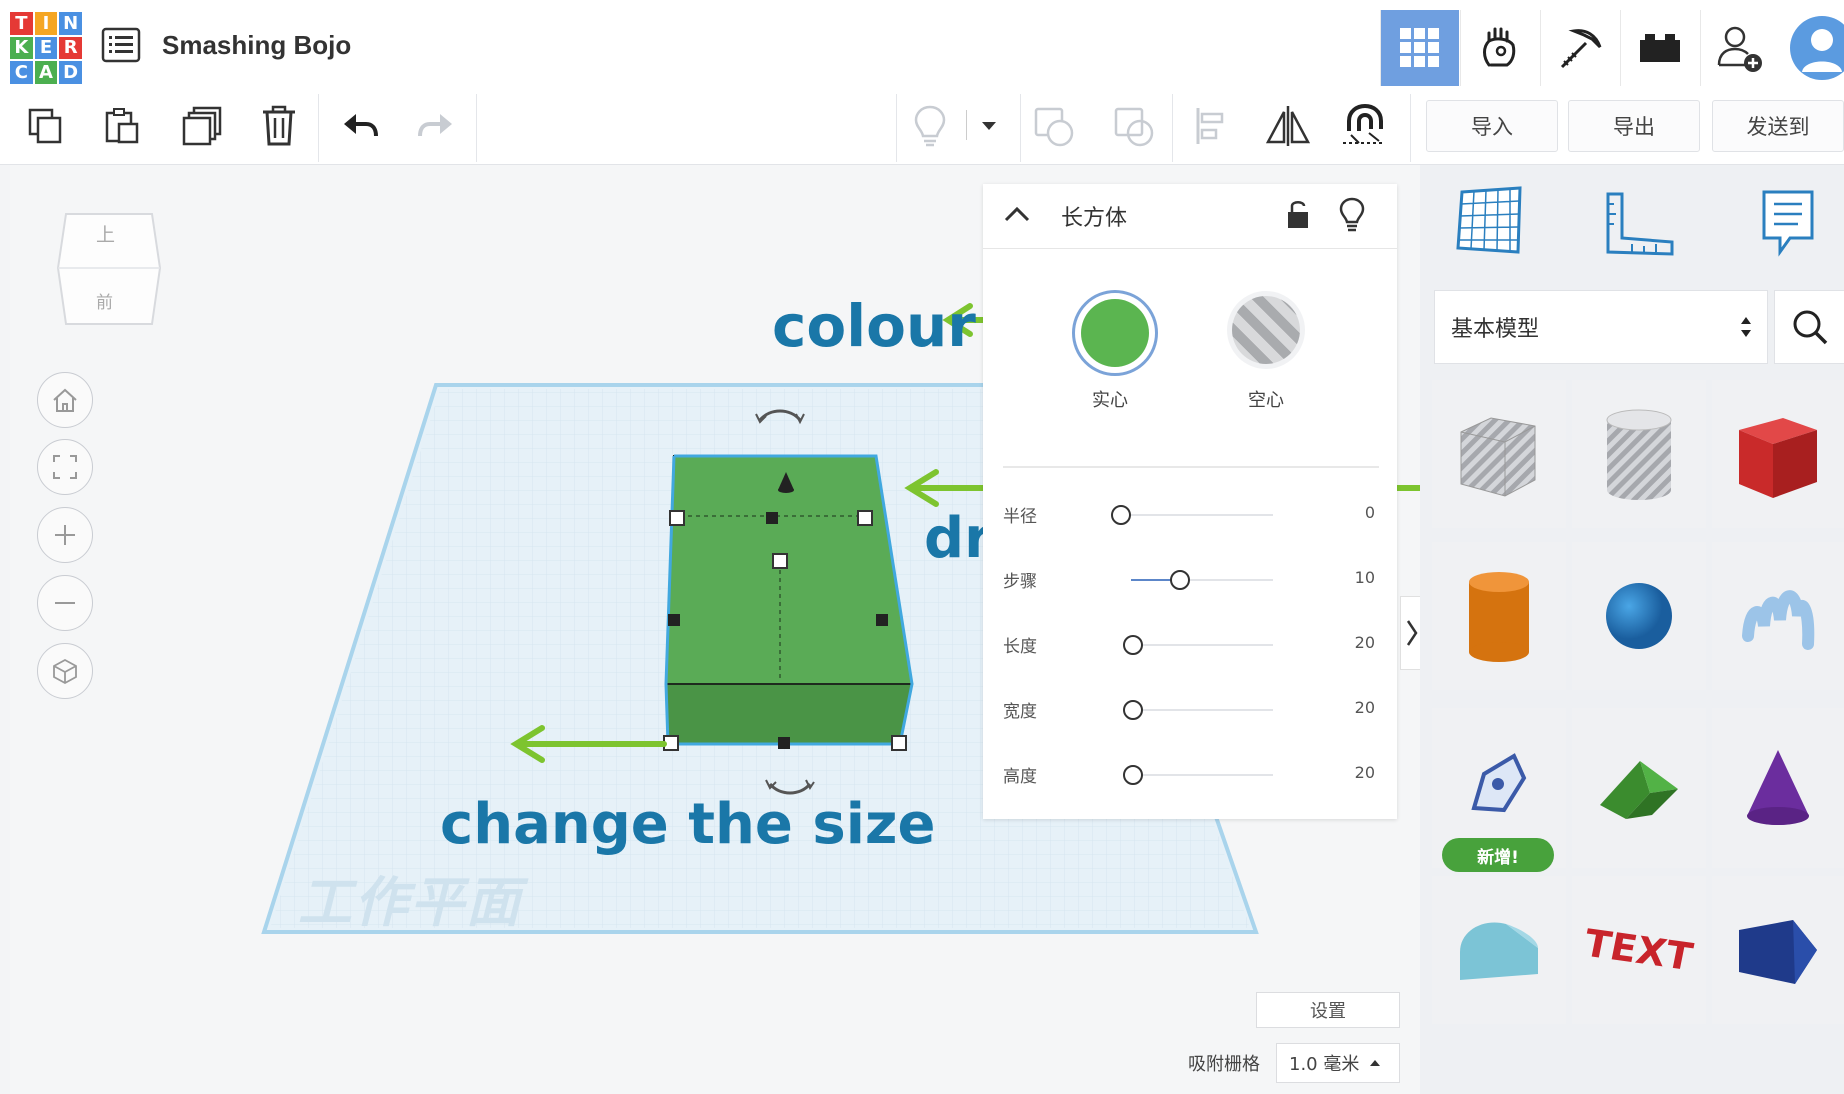 This screenshot has width=1844, height=1094. Describe the element at coordinates (104, 300) in the screenshot. I see `viewcube-front-label: 前` at that location.